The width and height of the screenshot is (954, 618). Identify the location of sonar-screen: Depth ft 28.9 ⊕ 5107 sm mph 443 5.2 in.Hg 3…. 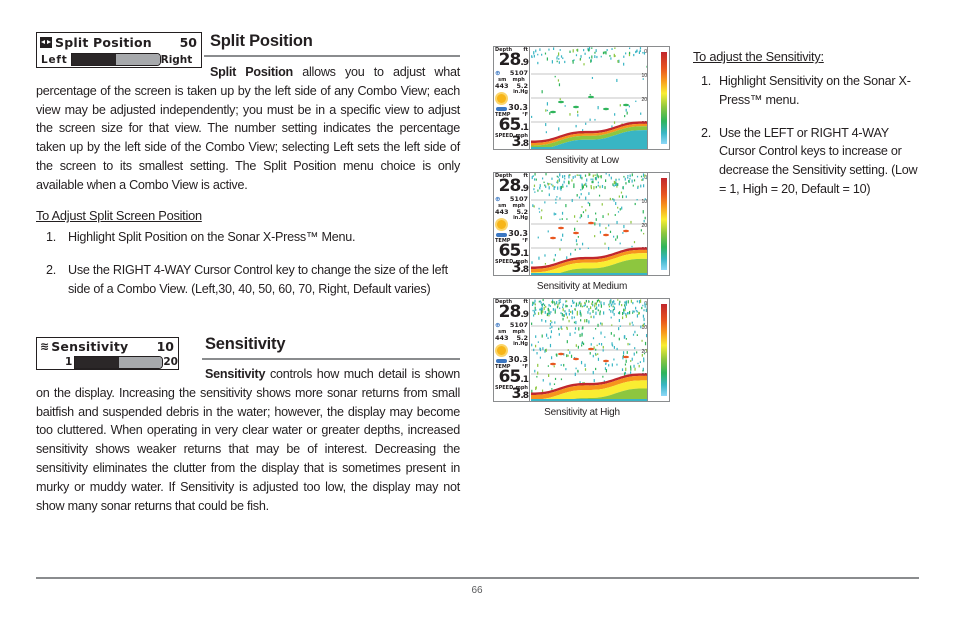
(581, 224).